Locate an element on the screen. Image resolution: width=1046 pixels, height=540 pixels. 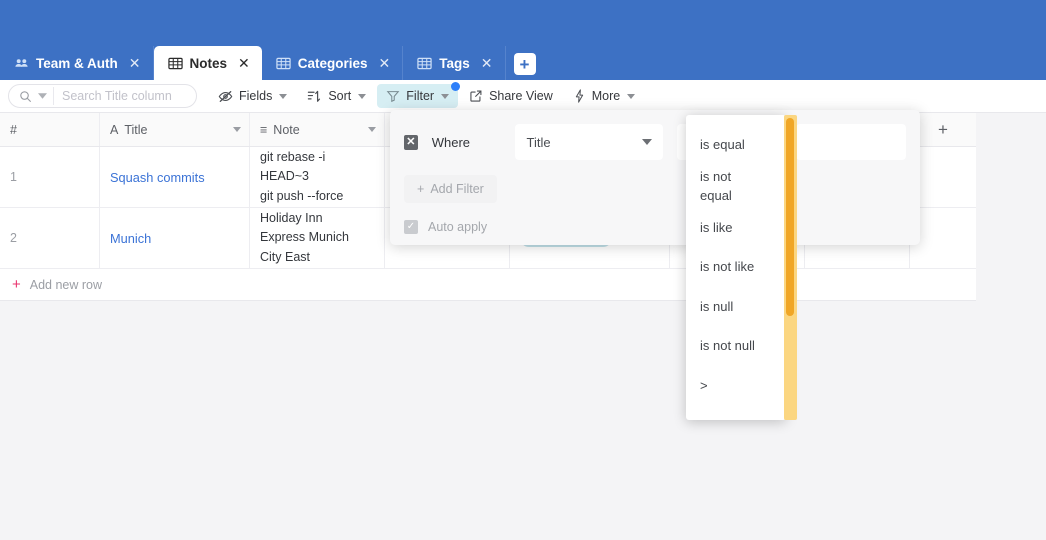
external-link-icon is located at coordinates (476, 96).